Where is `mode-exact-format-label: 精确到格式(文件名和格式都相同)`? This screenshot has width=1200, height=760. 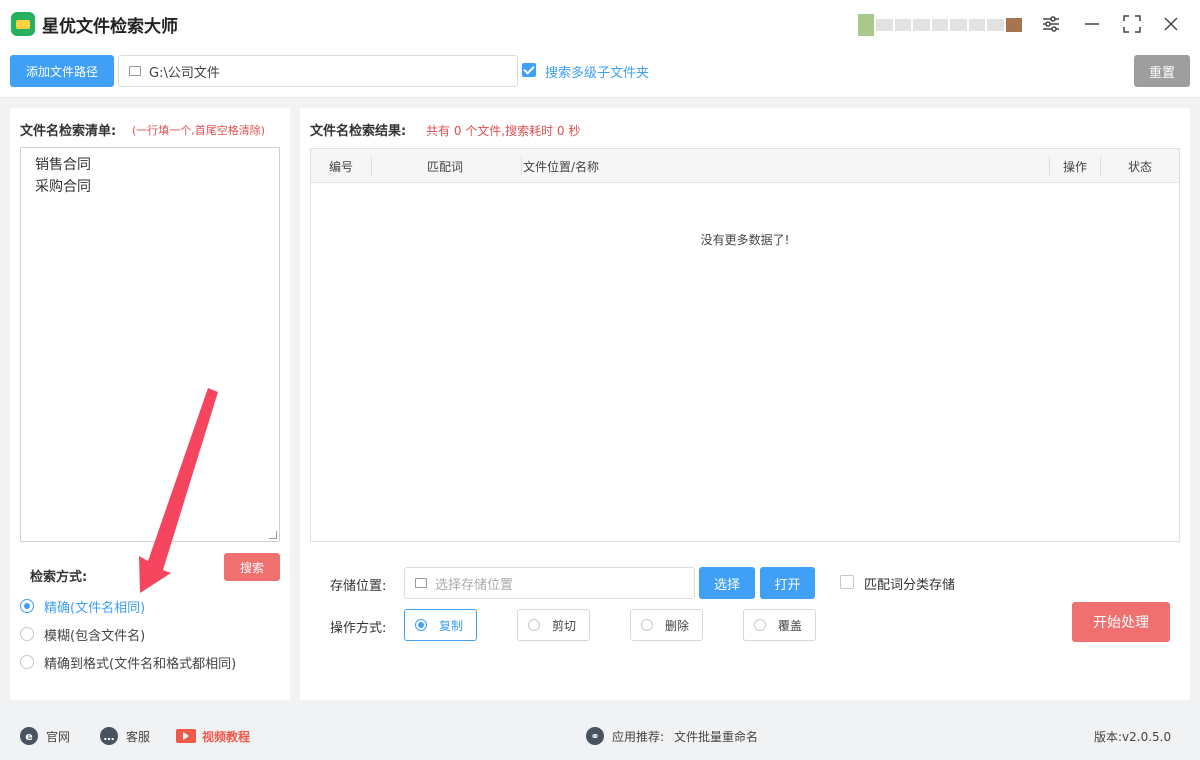
mode-exact-format-label: 精确到格式(文件名和格式都相同) is located at coordinates (140, 664).